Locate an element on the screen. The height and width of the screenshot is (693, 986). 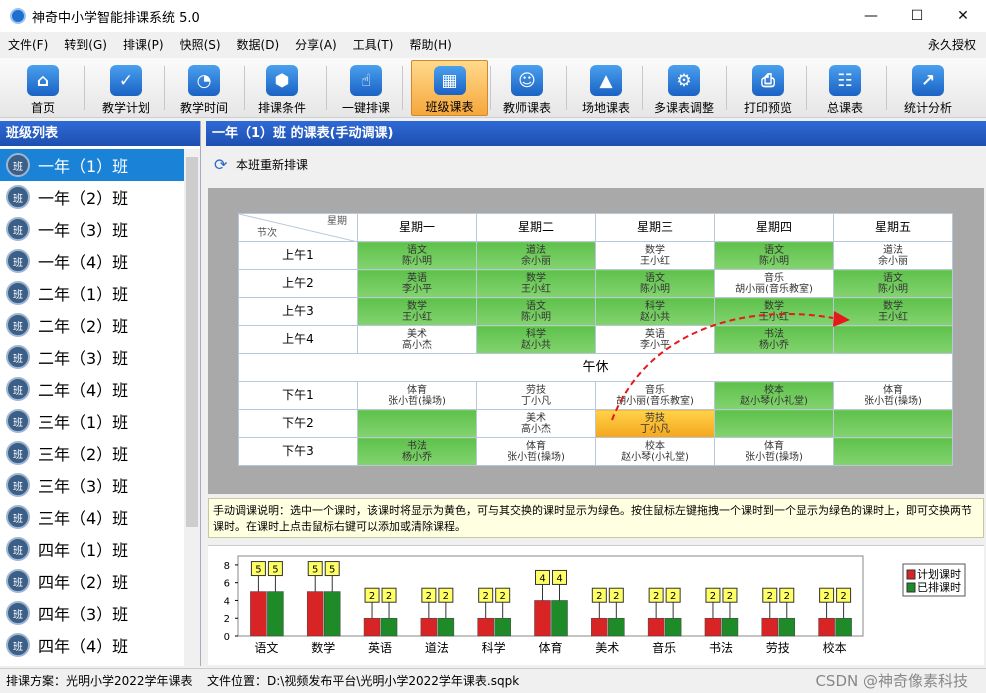
menu-item: 快照(S) is located at coordinates (200, 45).